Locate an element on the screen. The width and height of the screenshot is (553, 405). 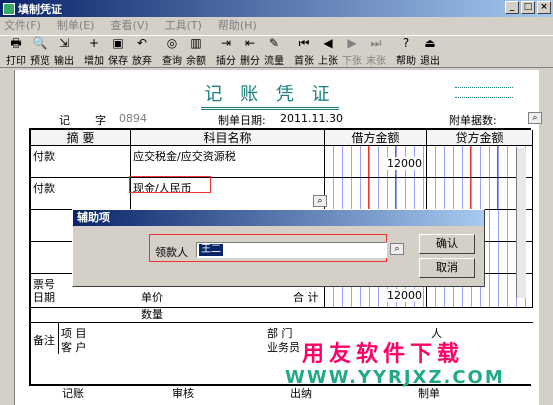
toolbar-button: ⏏ 退出 is located at coordinates (430, 51).